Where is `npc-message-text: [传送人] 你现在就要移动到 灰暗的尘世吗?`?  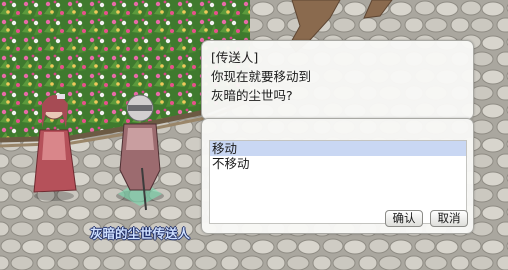 npc-message-text: [传送人] 你现在就要移动到 灰暗的尘世吗? is located at coordinates (261, 76).